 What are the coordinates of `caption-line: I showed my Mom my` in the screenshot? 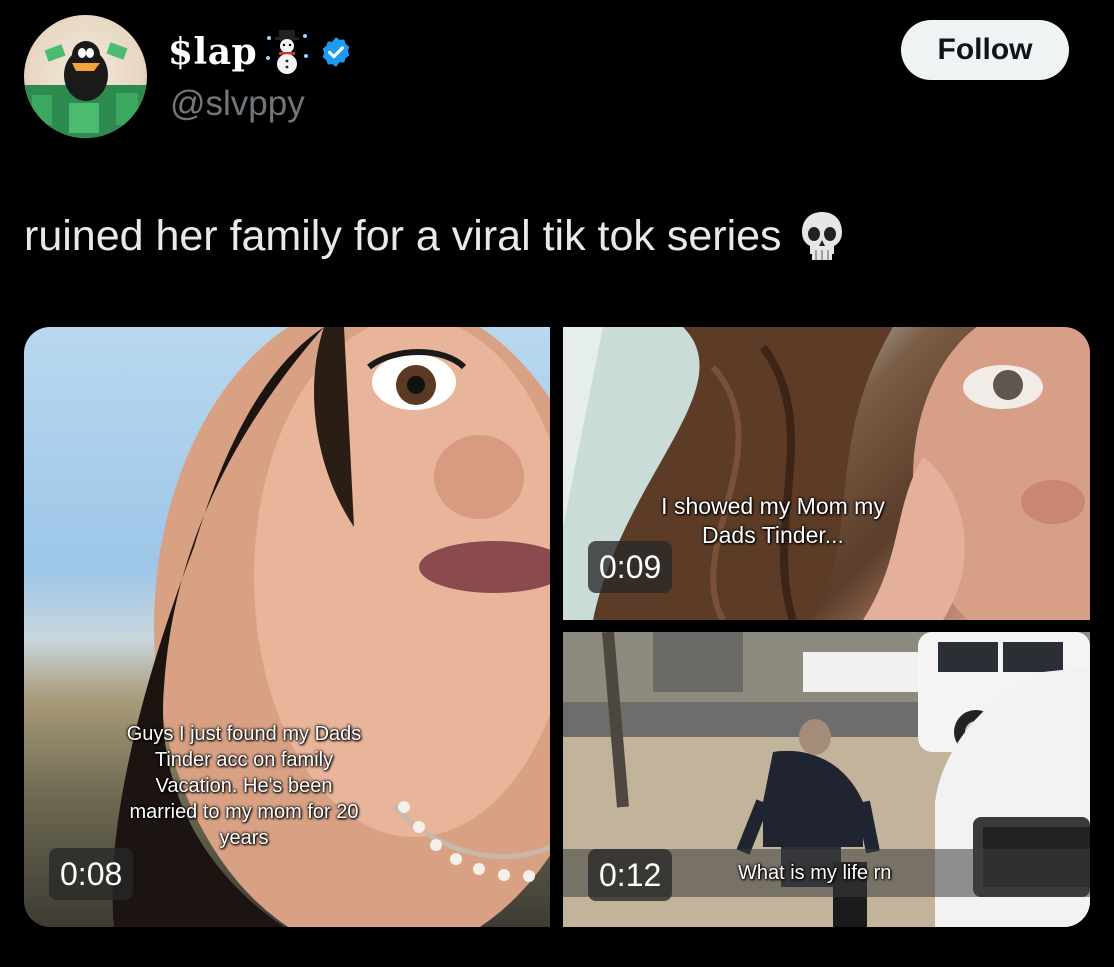 It's located at (773, 506).